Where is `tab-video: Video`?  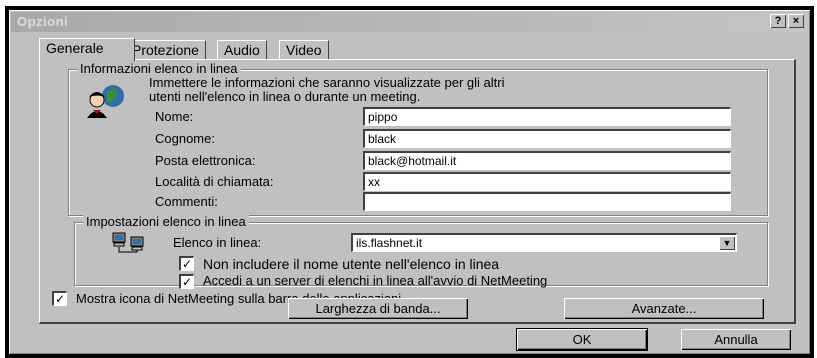
tab-video: Video is located at coordinates (304, 50).